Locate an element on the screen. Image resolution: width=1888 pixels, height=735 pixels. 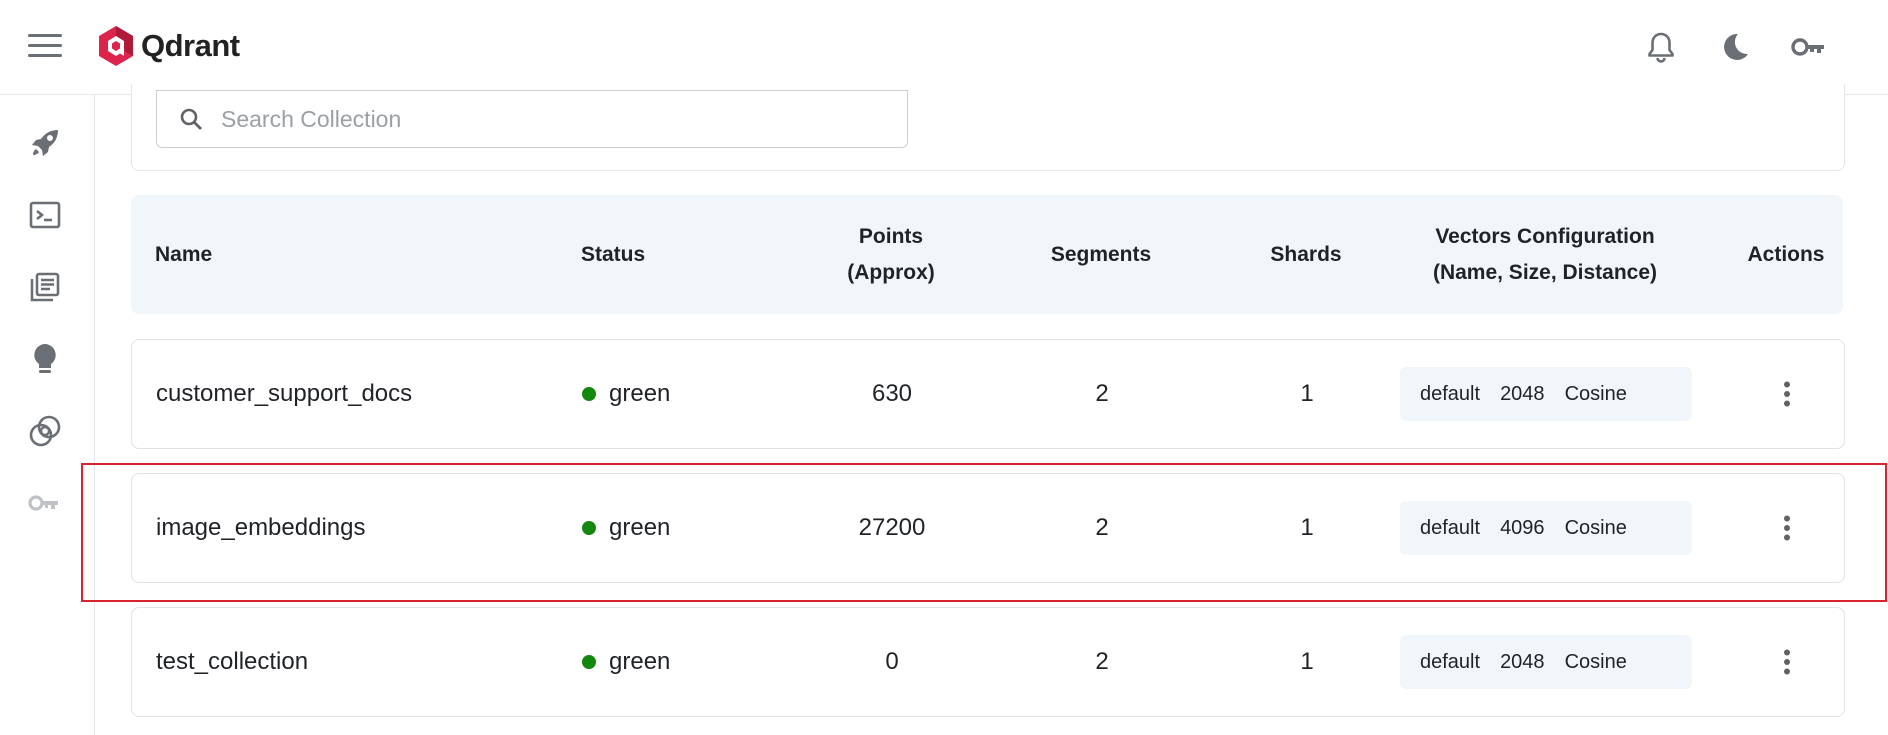
rocket-icon is located at coordinates (45, 143).